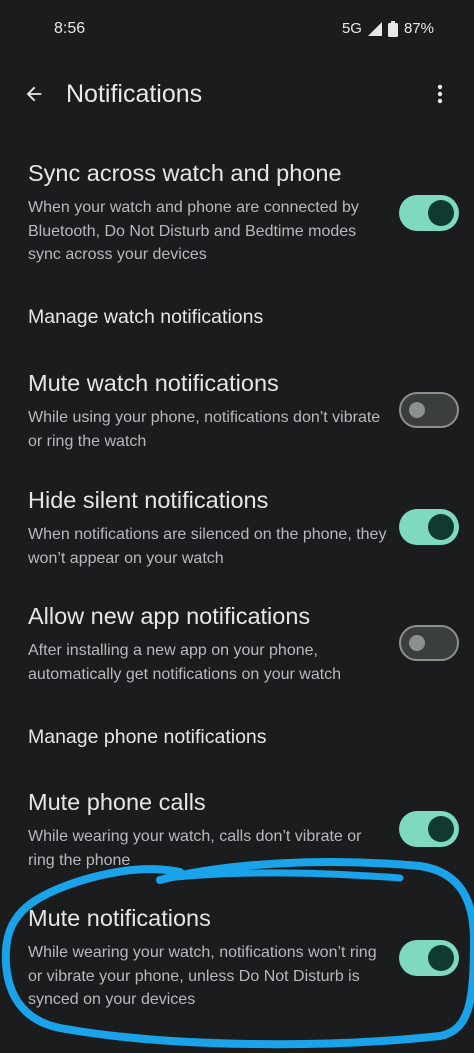  I want to click on arrow-left-icon, so click(34, 96).